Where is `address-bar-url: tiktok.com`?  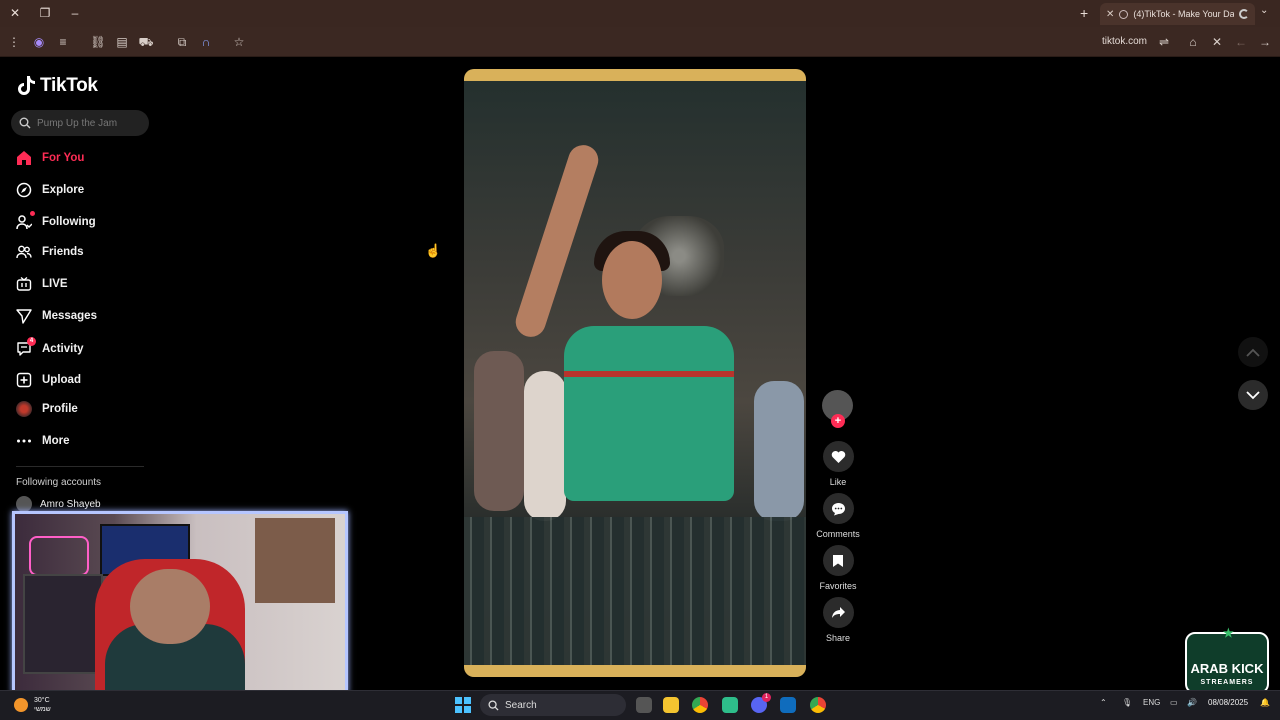
address-bar-url: tiktok.com is located at coordinates (1124, 41).